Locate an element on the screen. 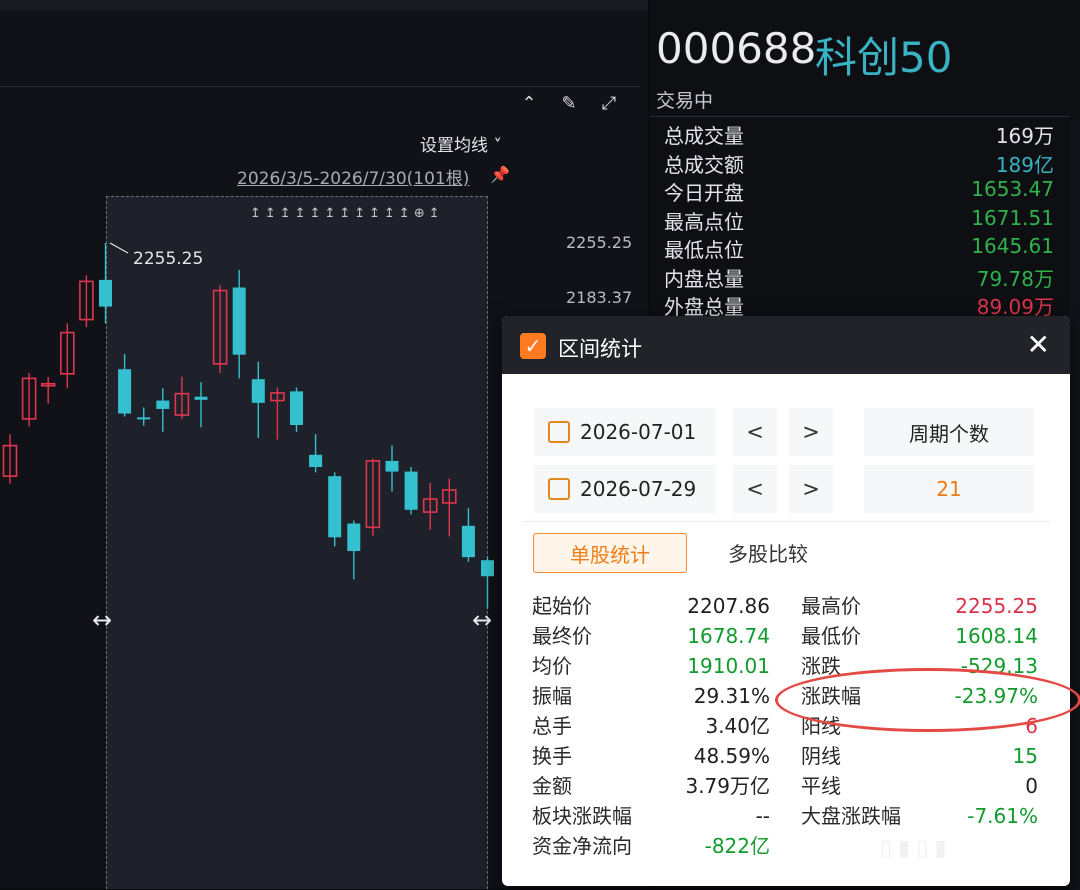 This screenshot has width=1080, height=890. price-axis-label: 2255.25 is located at coordinates (599, 242).